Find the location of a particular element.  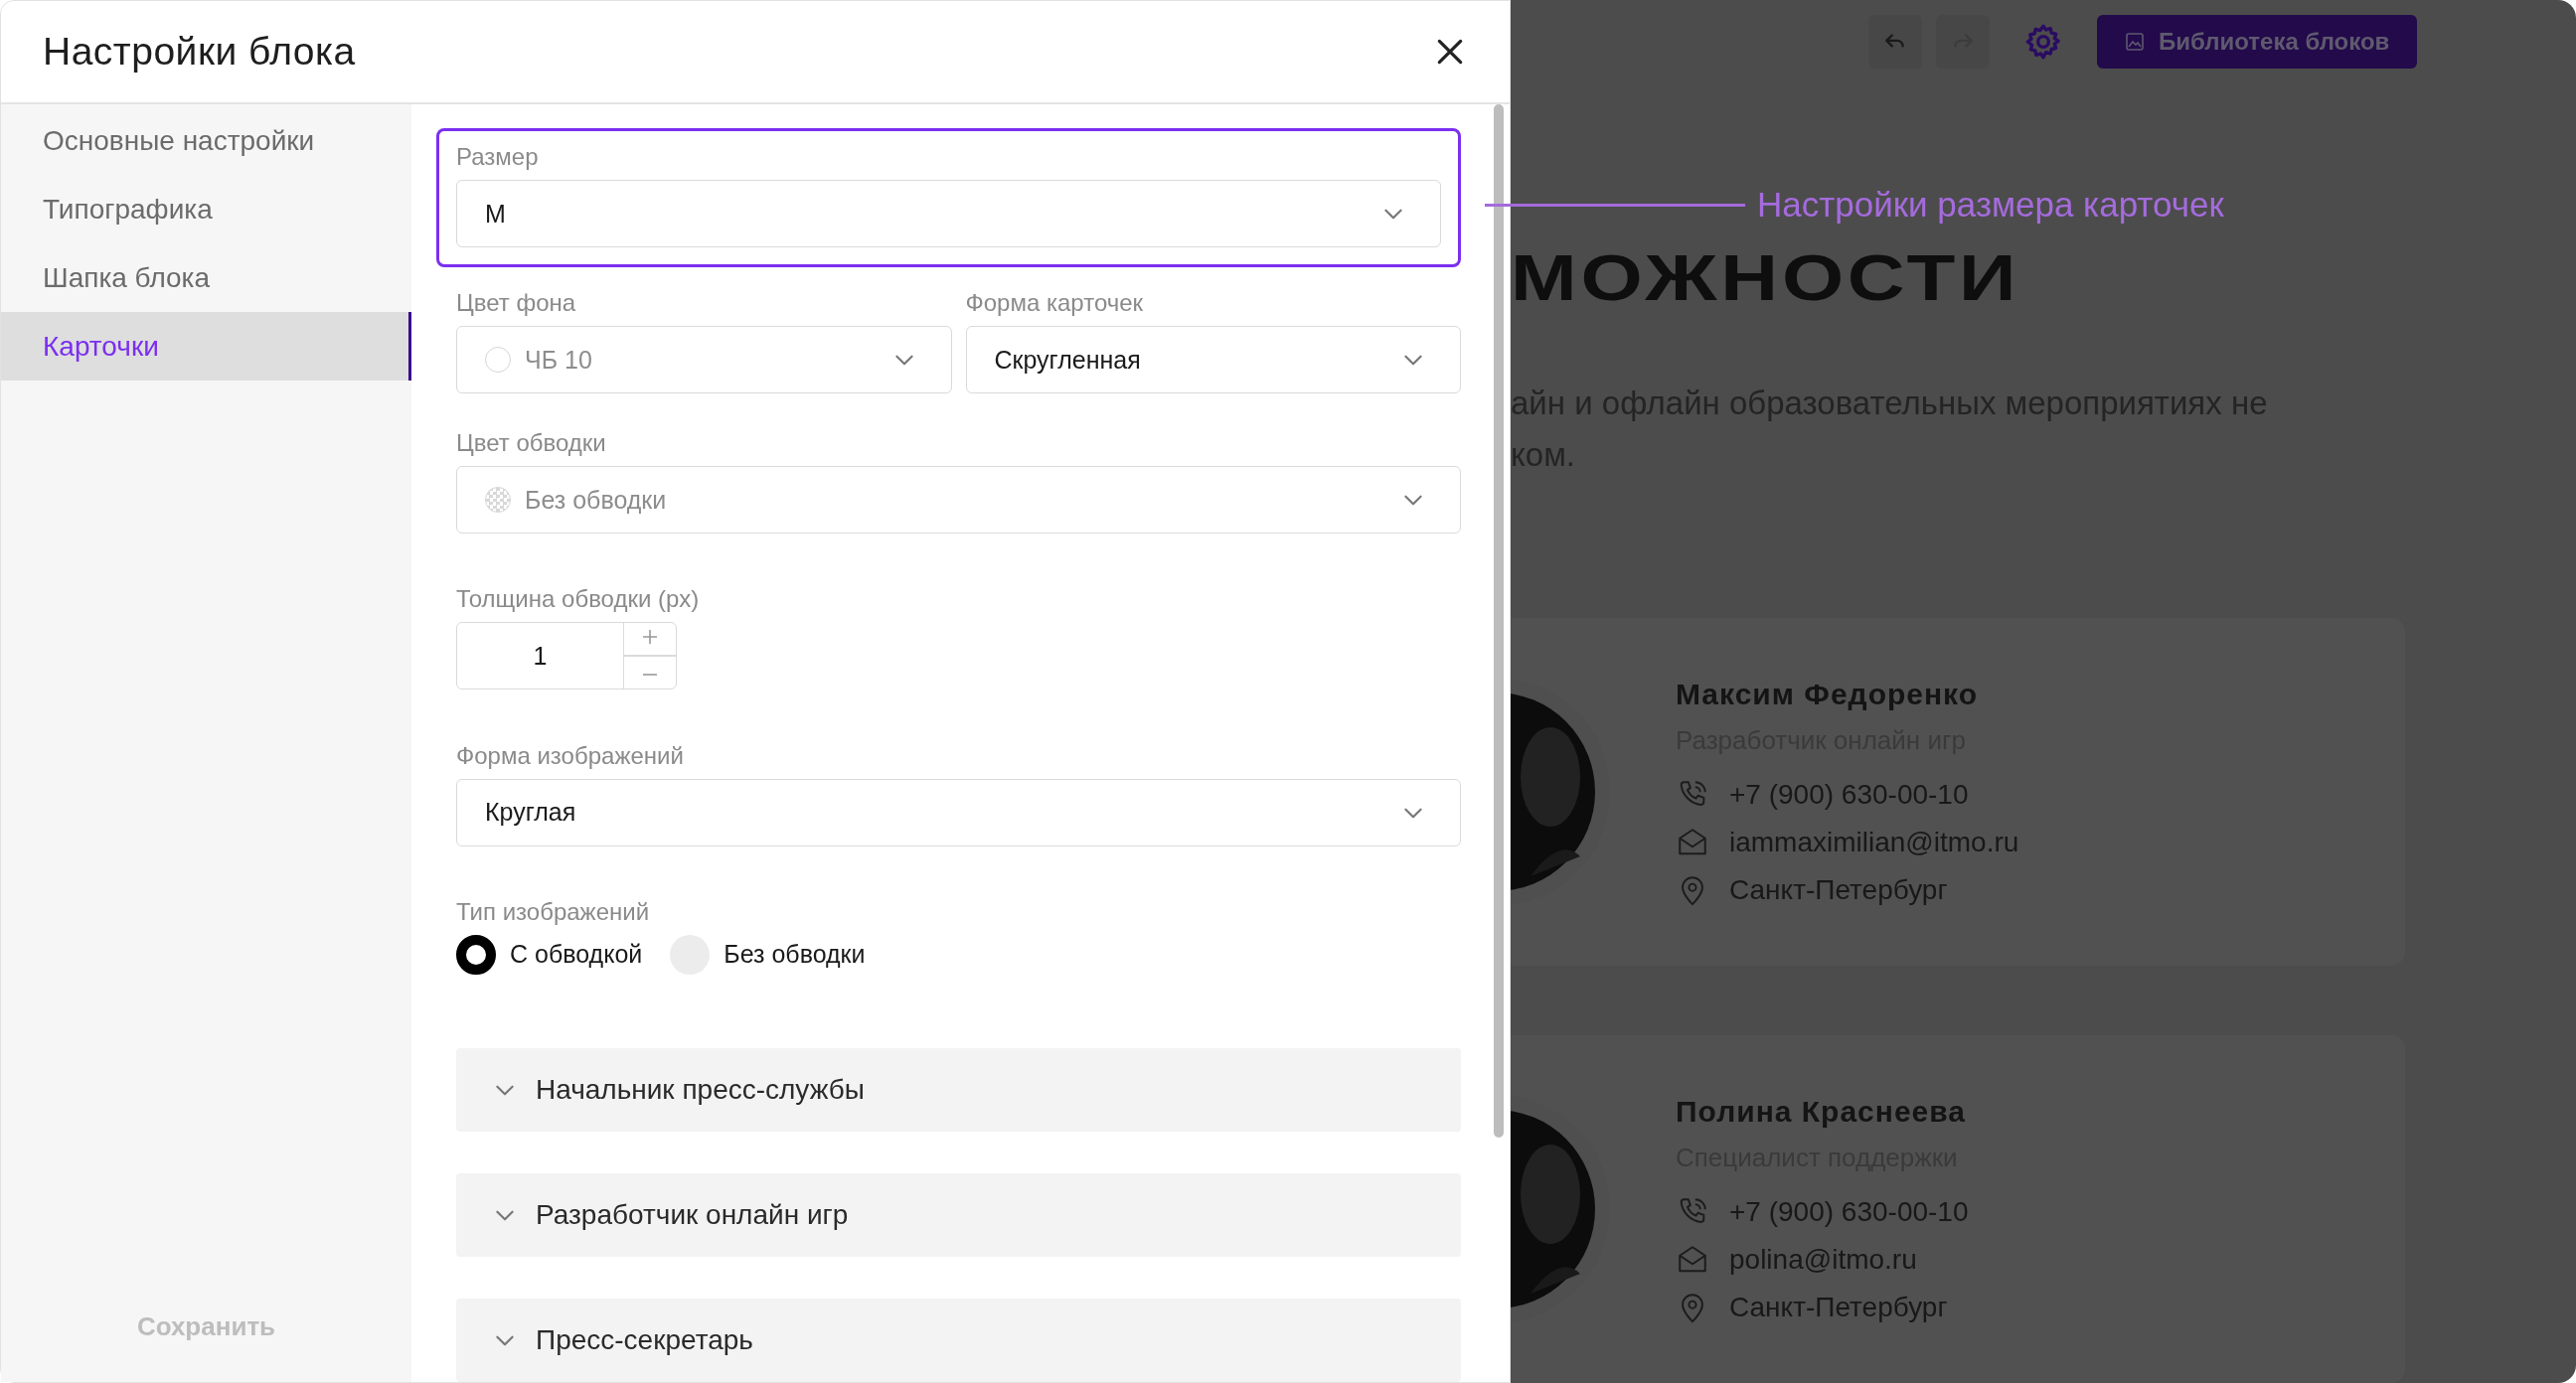

sidebar-item: Основные настройки is located at coordinates (206, 140).